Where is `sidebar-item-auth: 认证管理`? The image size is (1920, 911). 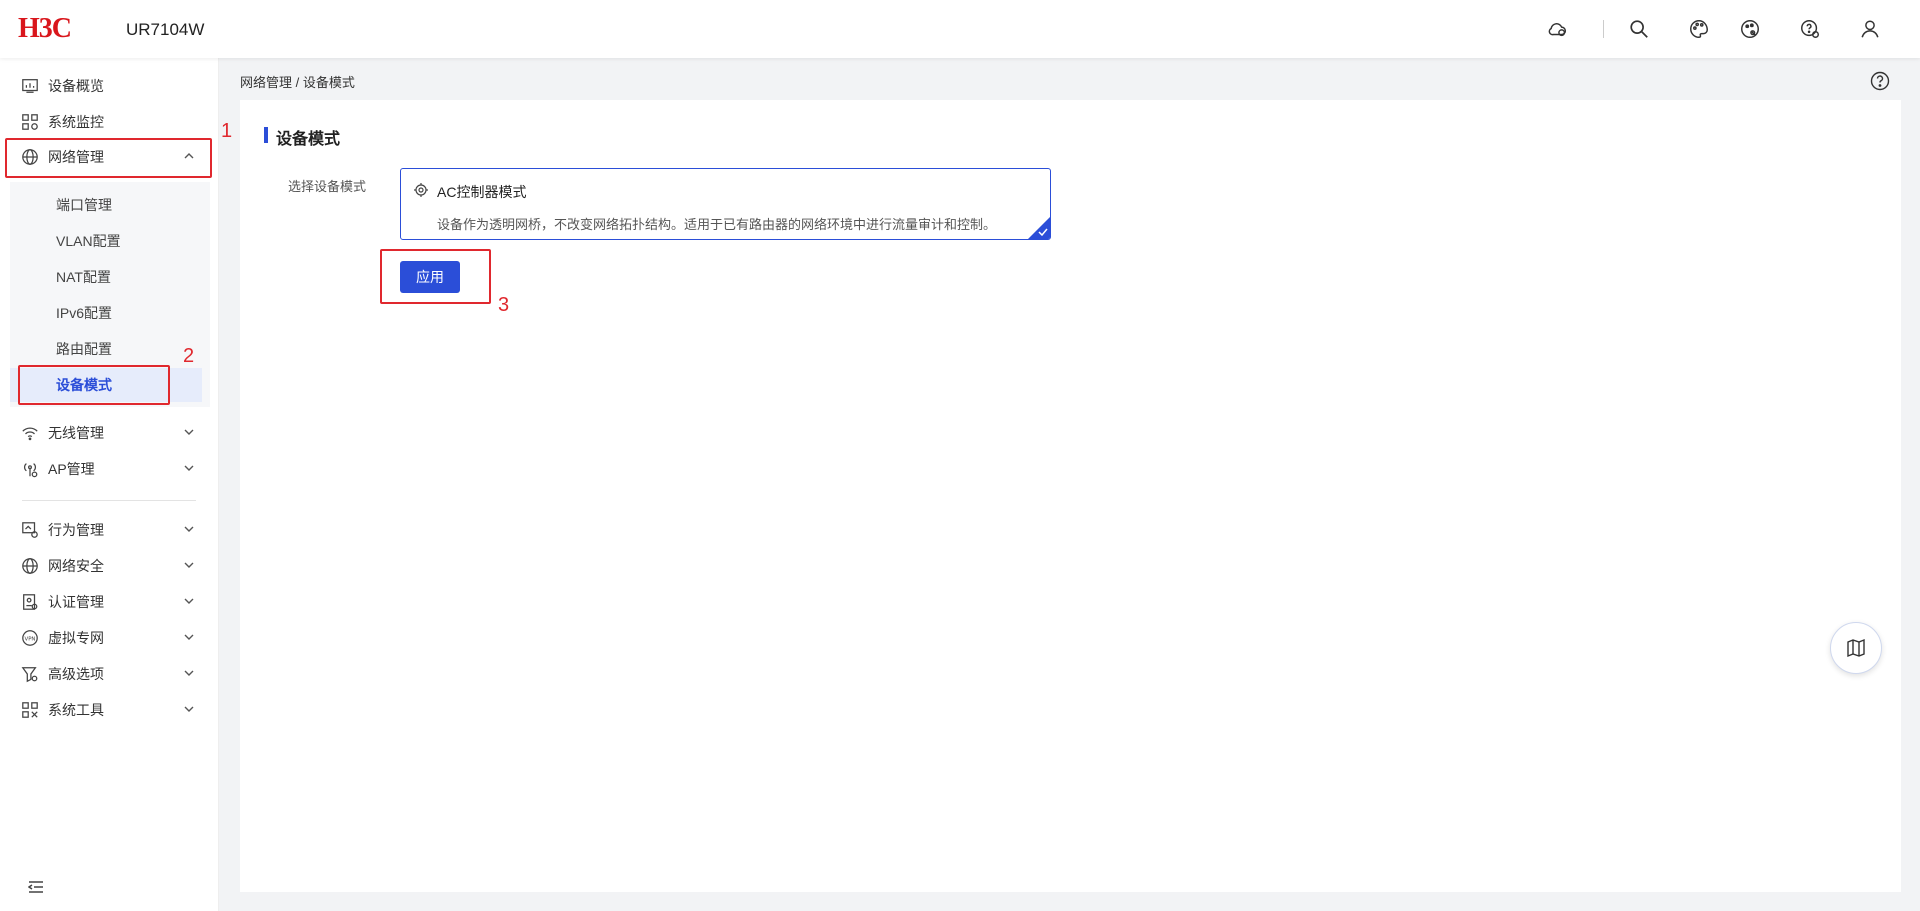
sidebar-item-auth: 认证管理 is located at coordinates (109, 602).